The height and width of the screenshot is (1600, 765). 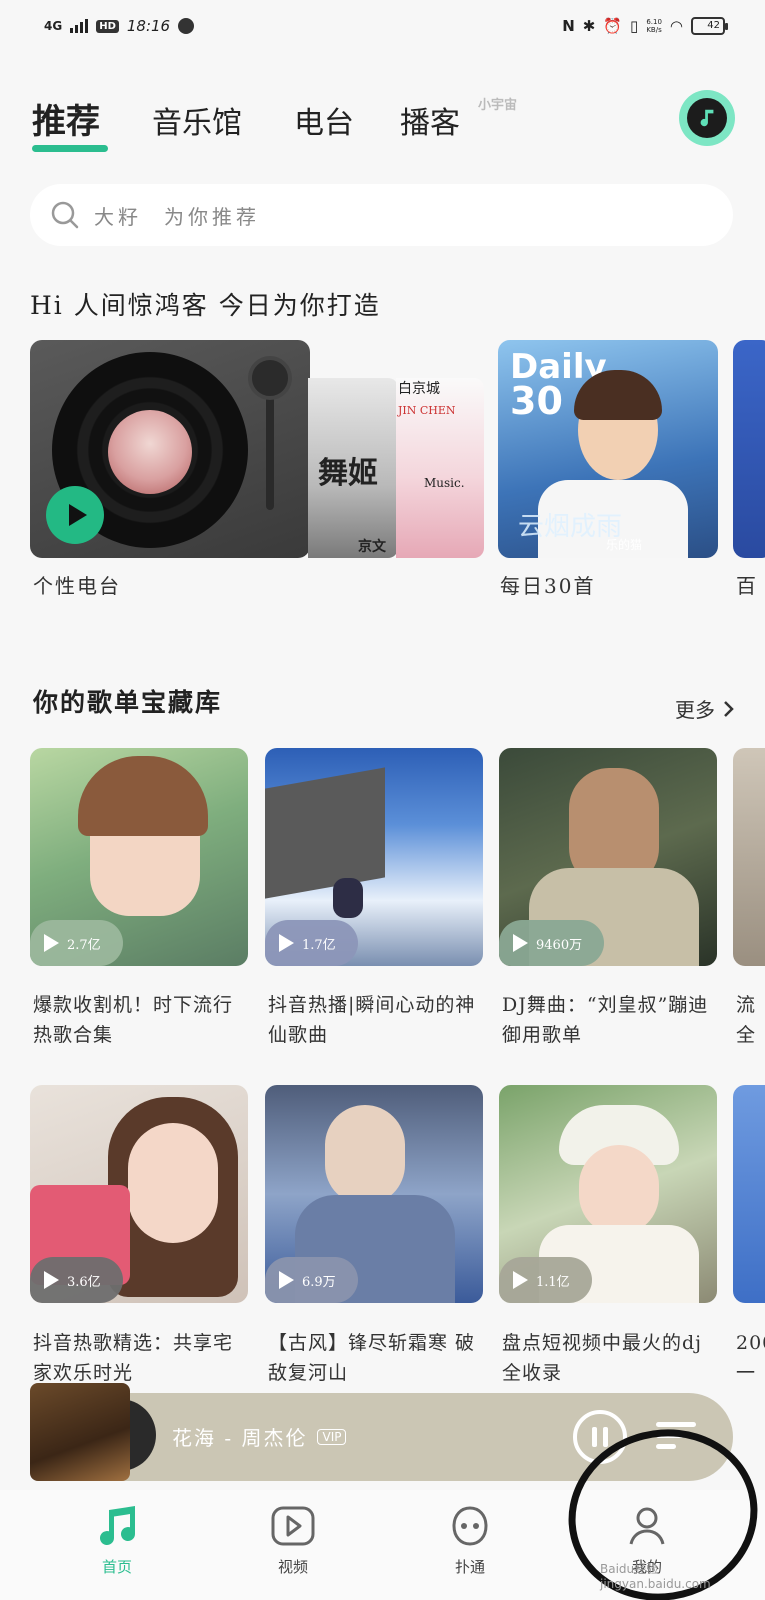 I want to click on playlist-card-4: 3.6亿, so click(x=139, y=1194).